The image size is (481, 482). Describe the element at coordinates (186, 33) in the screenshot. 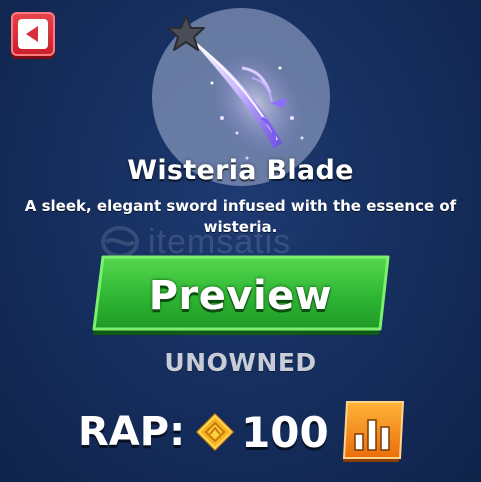

I see `star-icon` at that location.